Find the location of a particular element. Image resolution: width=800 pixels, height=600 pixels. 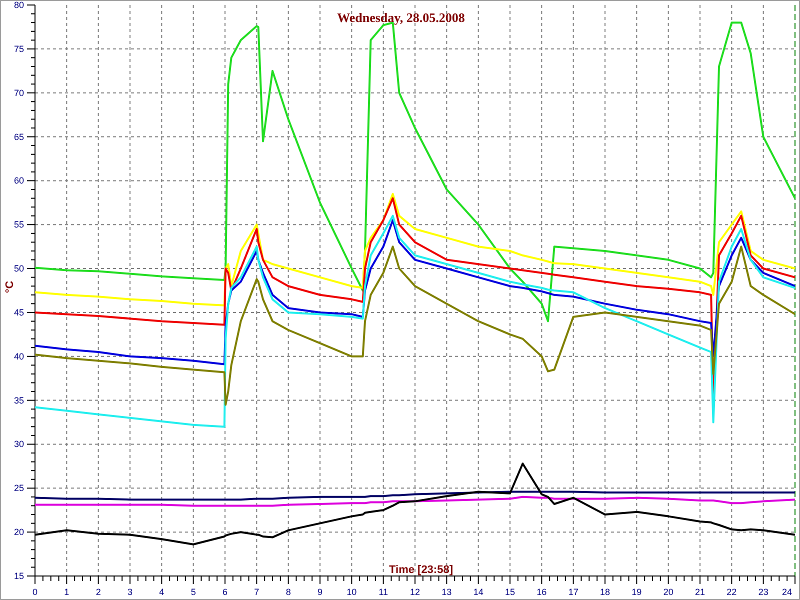

y-tick-label: 65 is located at coordinates (19, 137).